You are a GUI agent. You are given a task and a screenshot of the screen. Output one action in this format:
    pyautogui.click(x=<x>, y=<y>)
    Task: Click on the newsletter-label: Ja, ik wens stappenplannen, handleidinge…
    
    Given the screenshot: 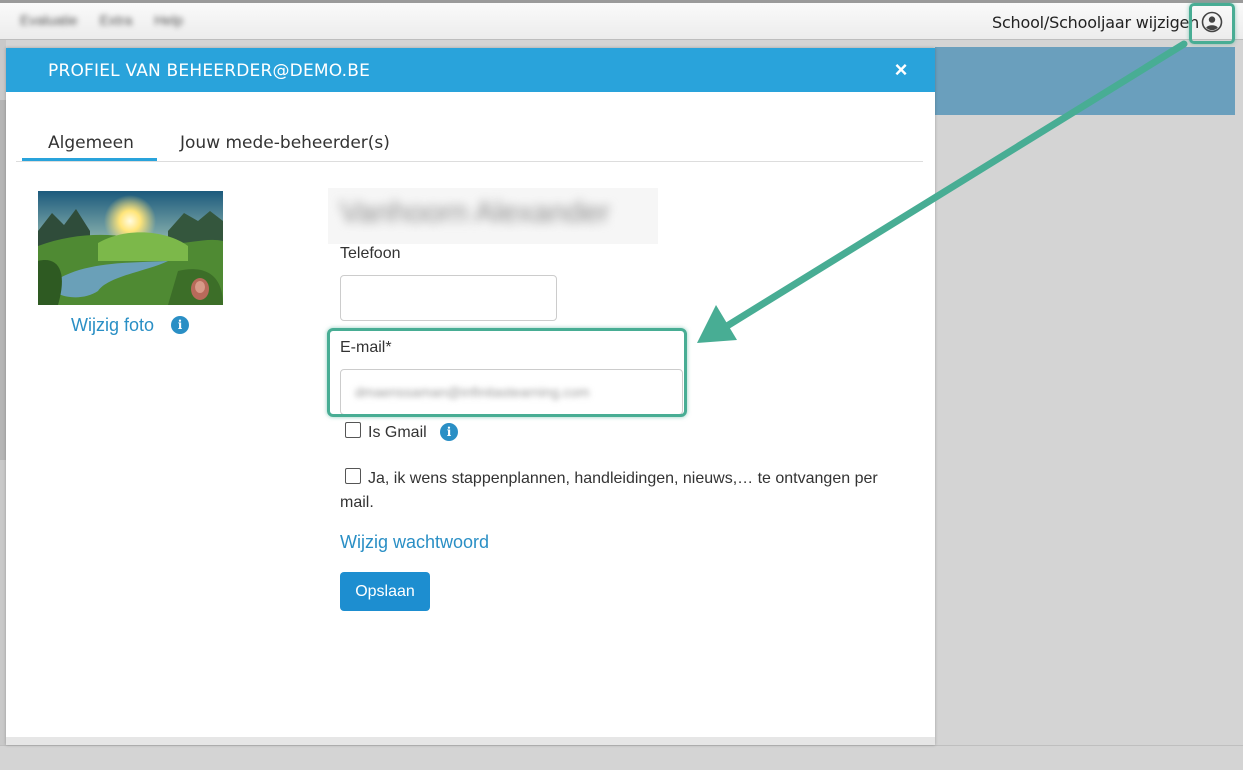 What is the action you would take?
    pyautogui.click(x=609, y=490)
    